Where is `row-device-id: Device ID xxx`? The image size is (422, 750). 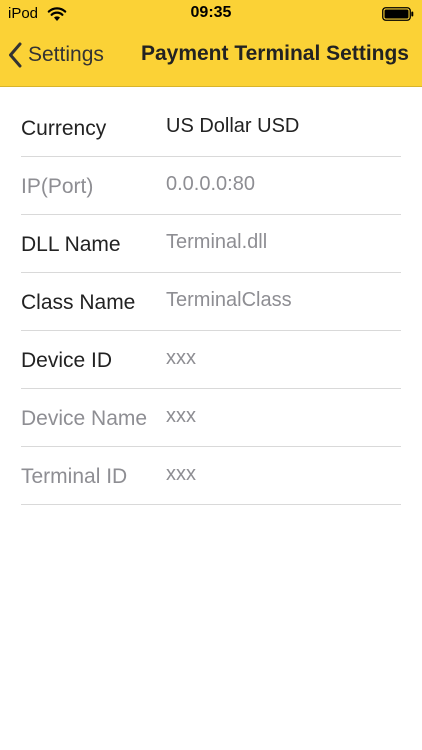 row-device-id: Device ID xxx is located at coordinates (211, 360).